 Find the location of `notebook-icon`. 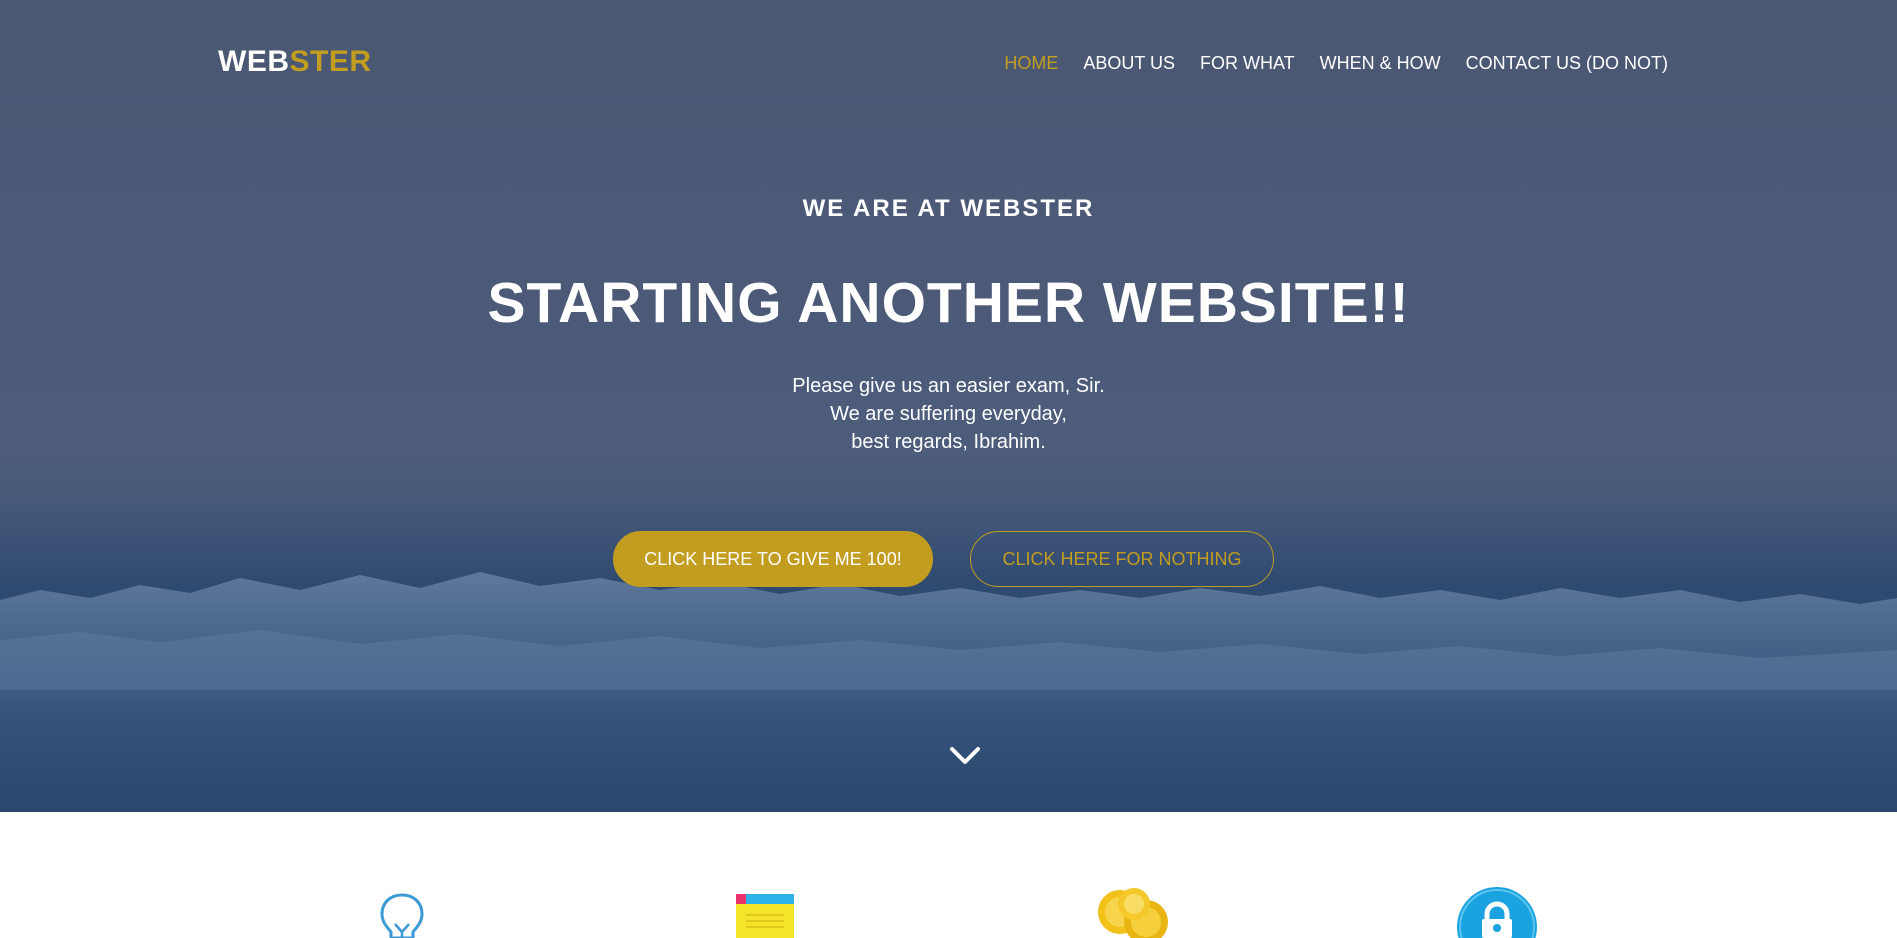

notebook-icon is located at coordinates (765, 916).